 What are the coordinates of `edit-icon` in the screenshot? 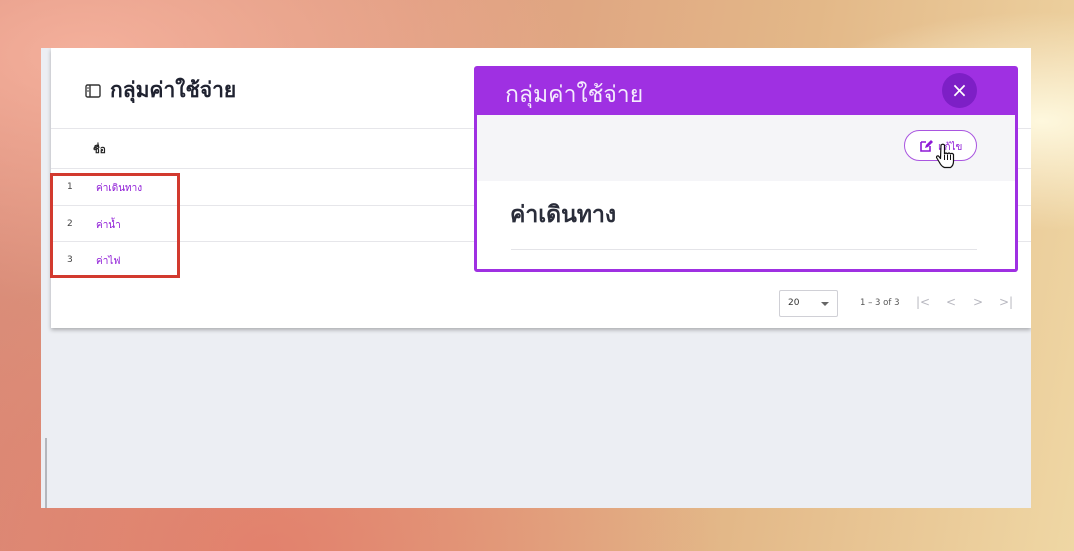 It's located at (926, 146).